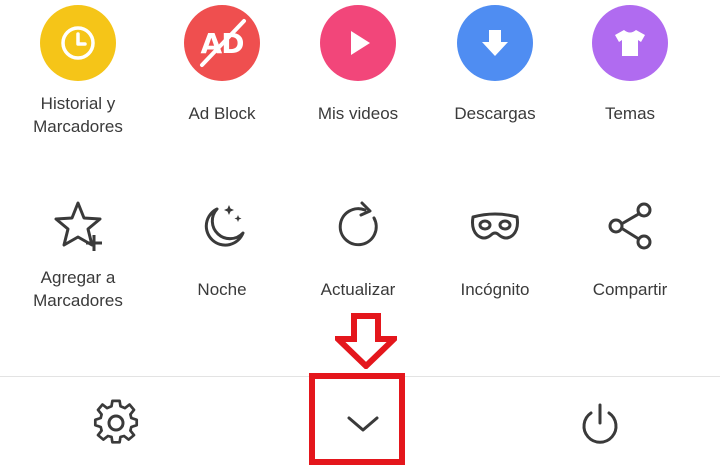  I want to click on clock-icon, so click(78, 43).